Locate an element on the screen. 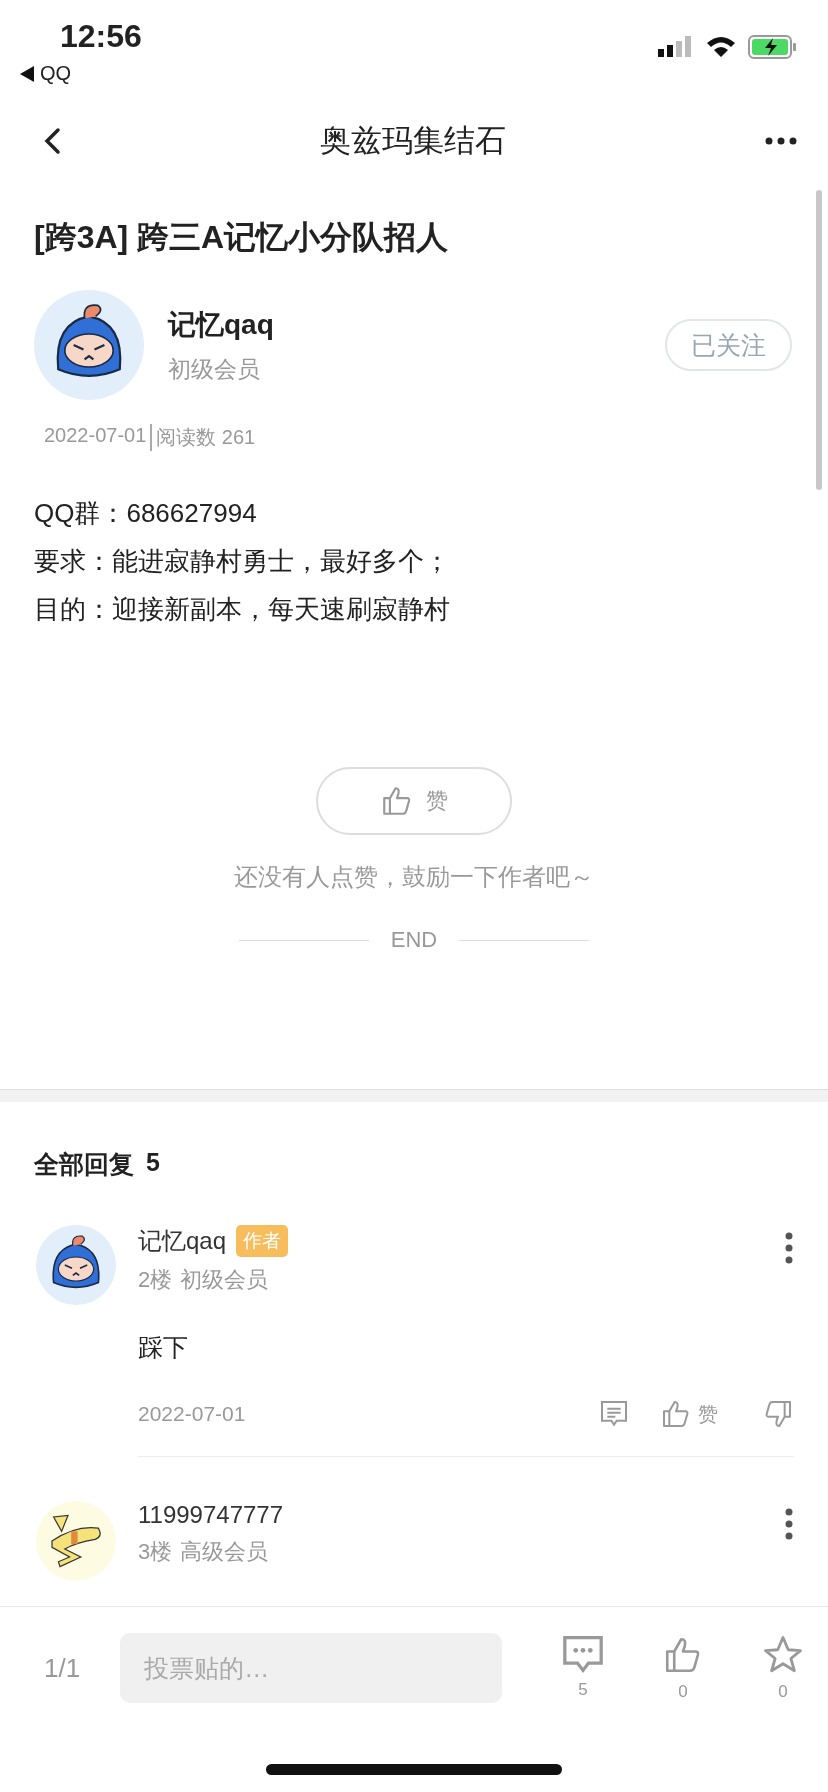 The width and height of the screenshot is (828, 1792). replies-heading: 全部回复 is located at coordinates (84, 1164).